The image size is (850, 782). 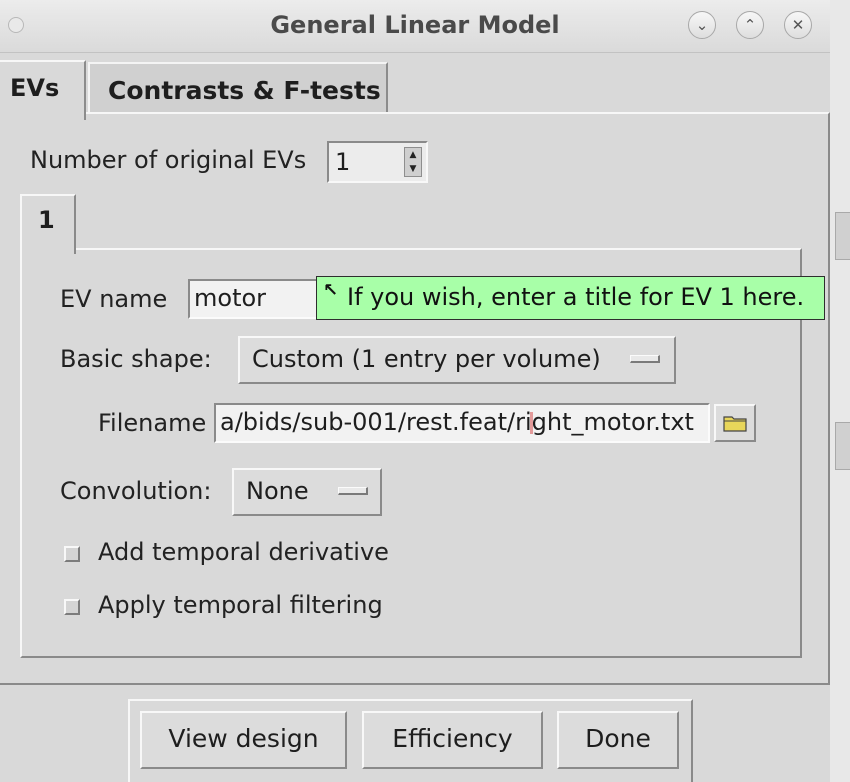 I want to click on filename-label: Filename, so click(x=152, y=423).